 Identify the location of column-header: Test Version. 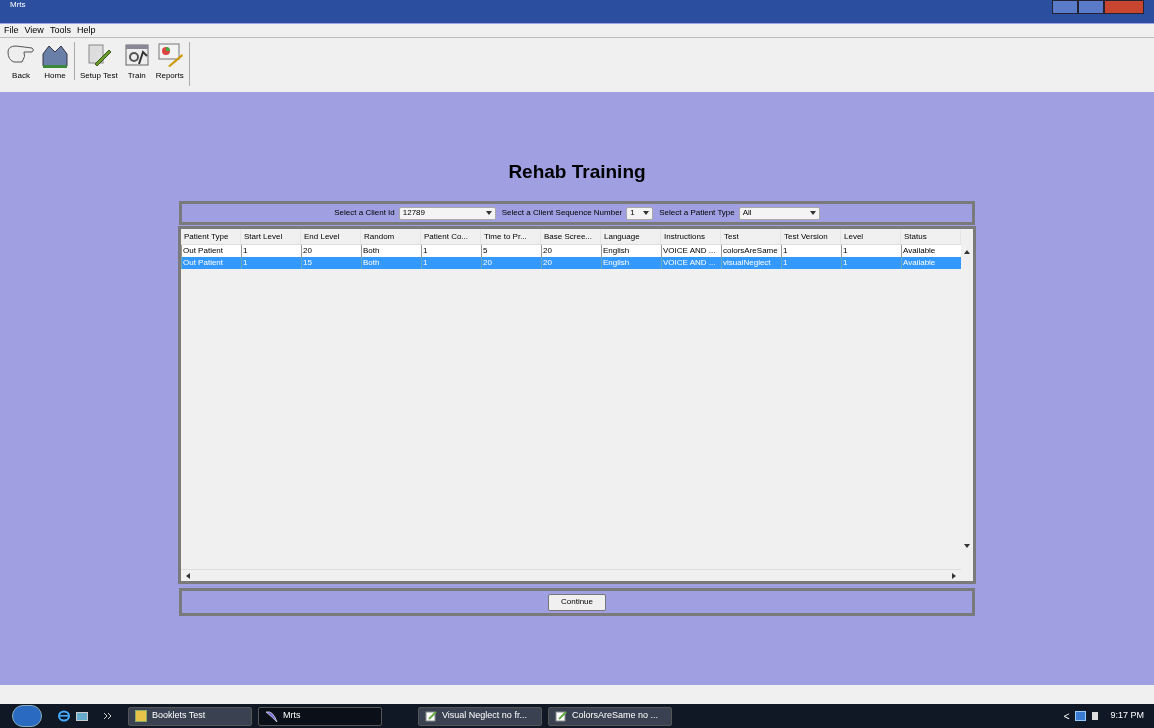
(811, 236).